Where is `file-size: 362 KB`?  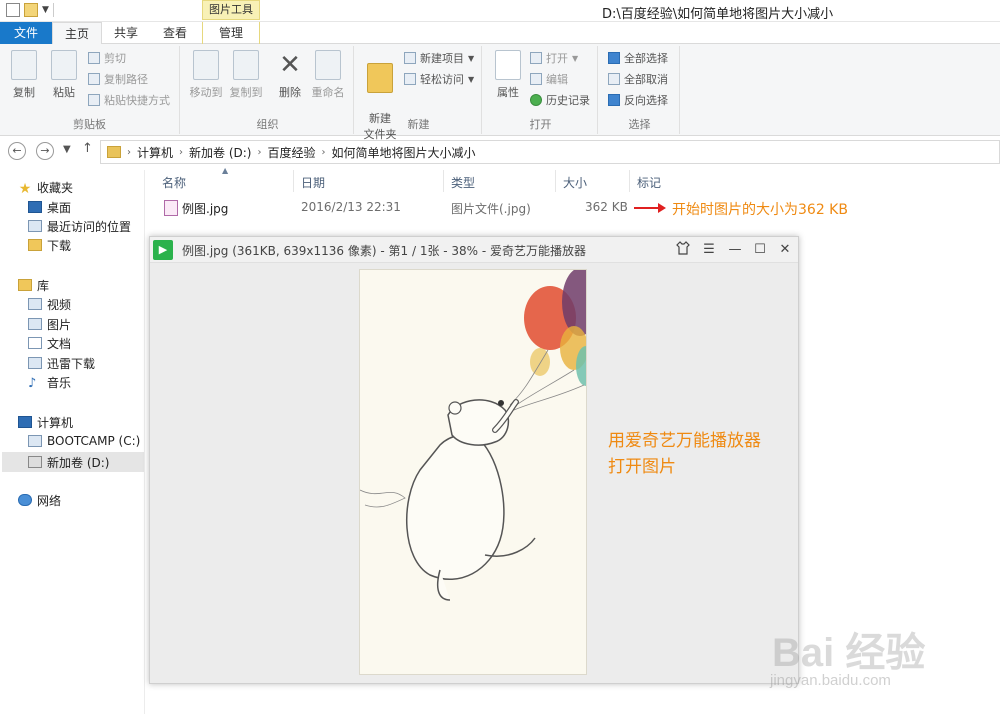 file-size: 362 KB is located at coordinates (606, 207).